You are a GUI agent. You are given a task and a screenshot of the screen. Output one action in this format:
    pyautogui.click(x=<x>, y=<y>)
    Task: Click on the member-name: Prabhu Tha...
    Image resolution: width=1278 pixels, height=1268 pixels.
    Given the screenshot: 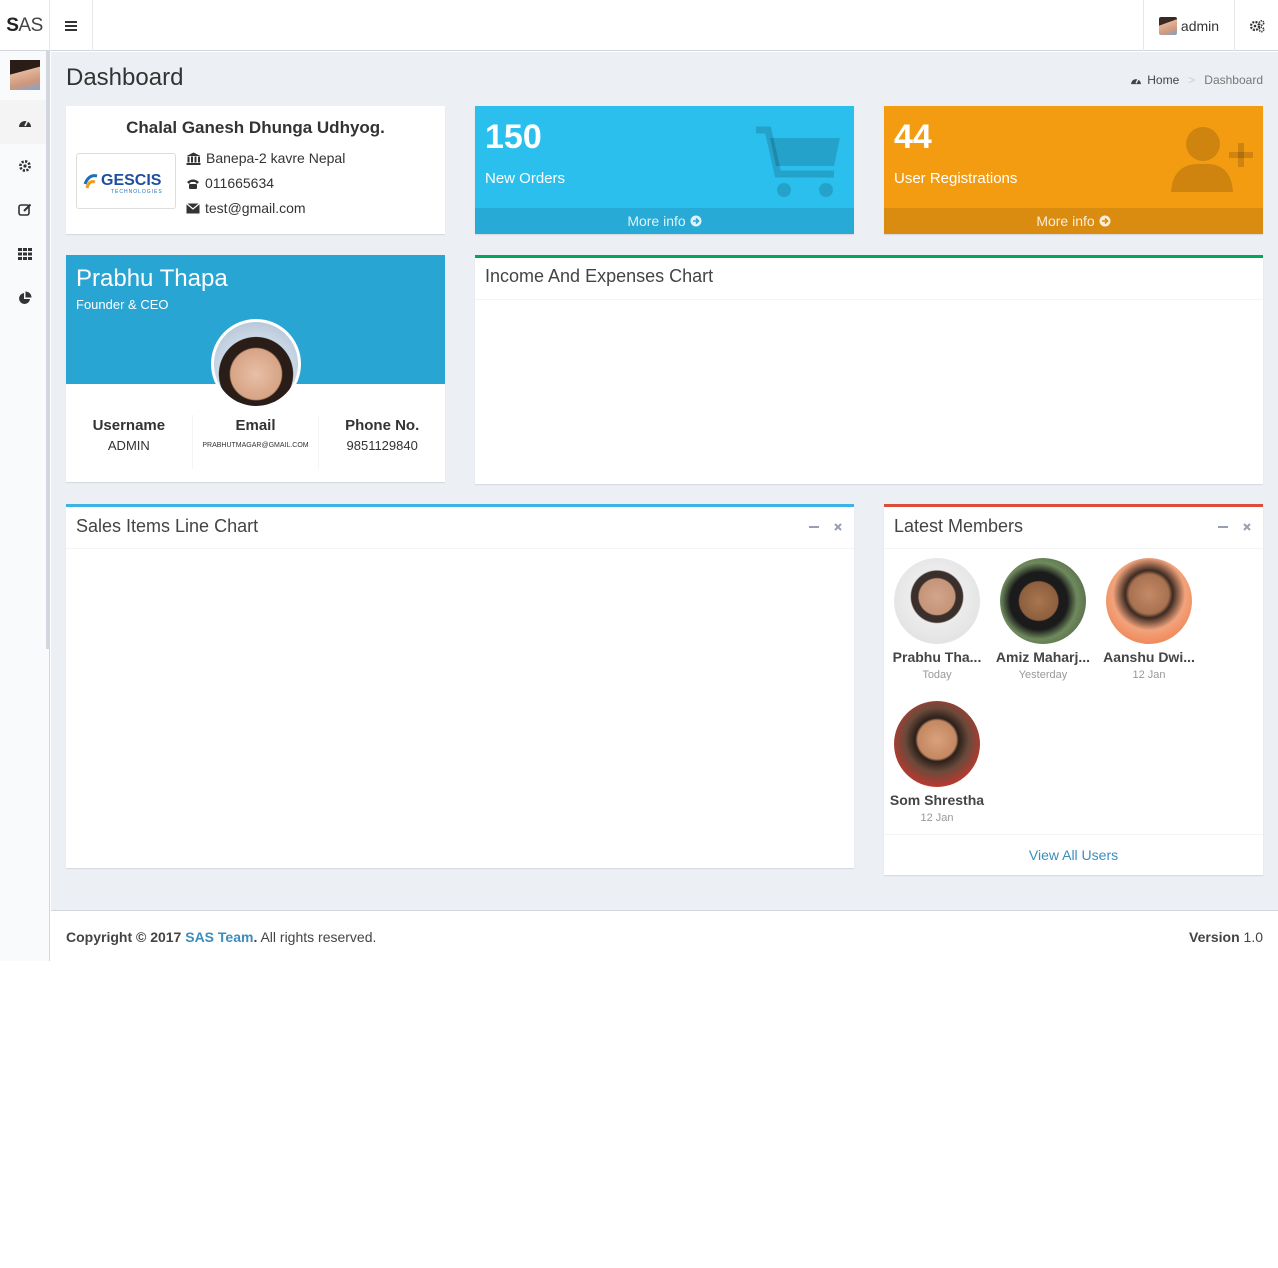 What is the action you would take?
    pyautogui.click(x=937, y=657)
    